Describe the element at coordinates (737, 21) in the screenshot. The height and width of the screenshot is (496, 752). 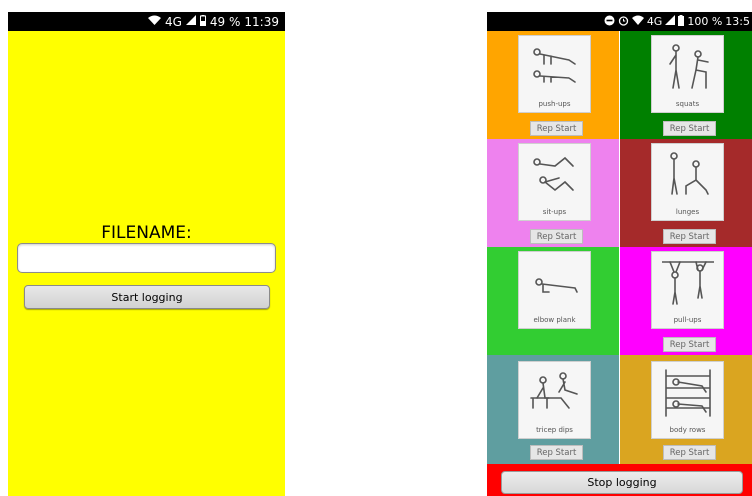
I see `clock: 13:5` at that location.